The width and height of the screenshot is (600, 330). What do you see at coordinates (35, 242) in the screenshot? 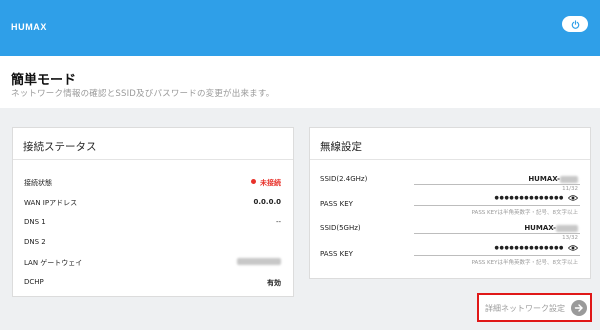
I see `dns2-label: DNS 2` at bounding box center [35, 242].